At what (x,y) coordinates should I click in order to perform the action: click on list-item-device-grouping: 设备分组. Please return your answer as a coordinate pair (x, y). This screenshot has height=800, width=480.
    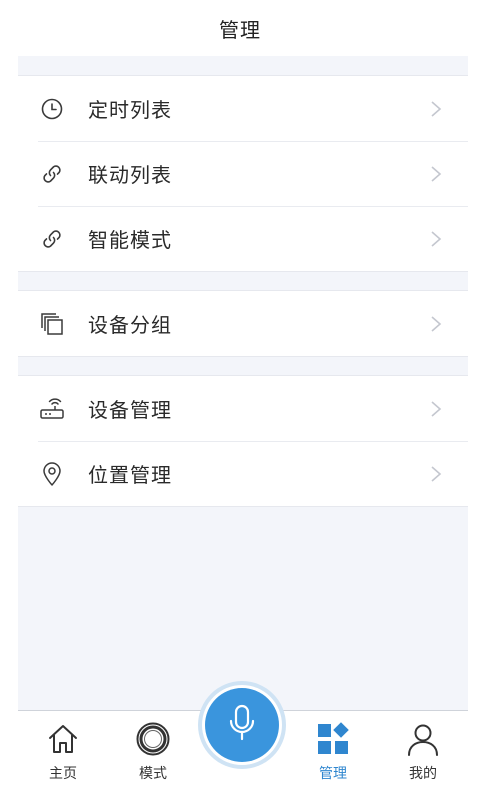
    Looking at the image, I should click on (243, 323).